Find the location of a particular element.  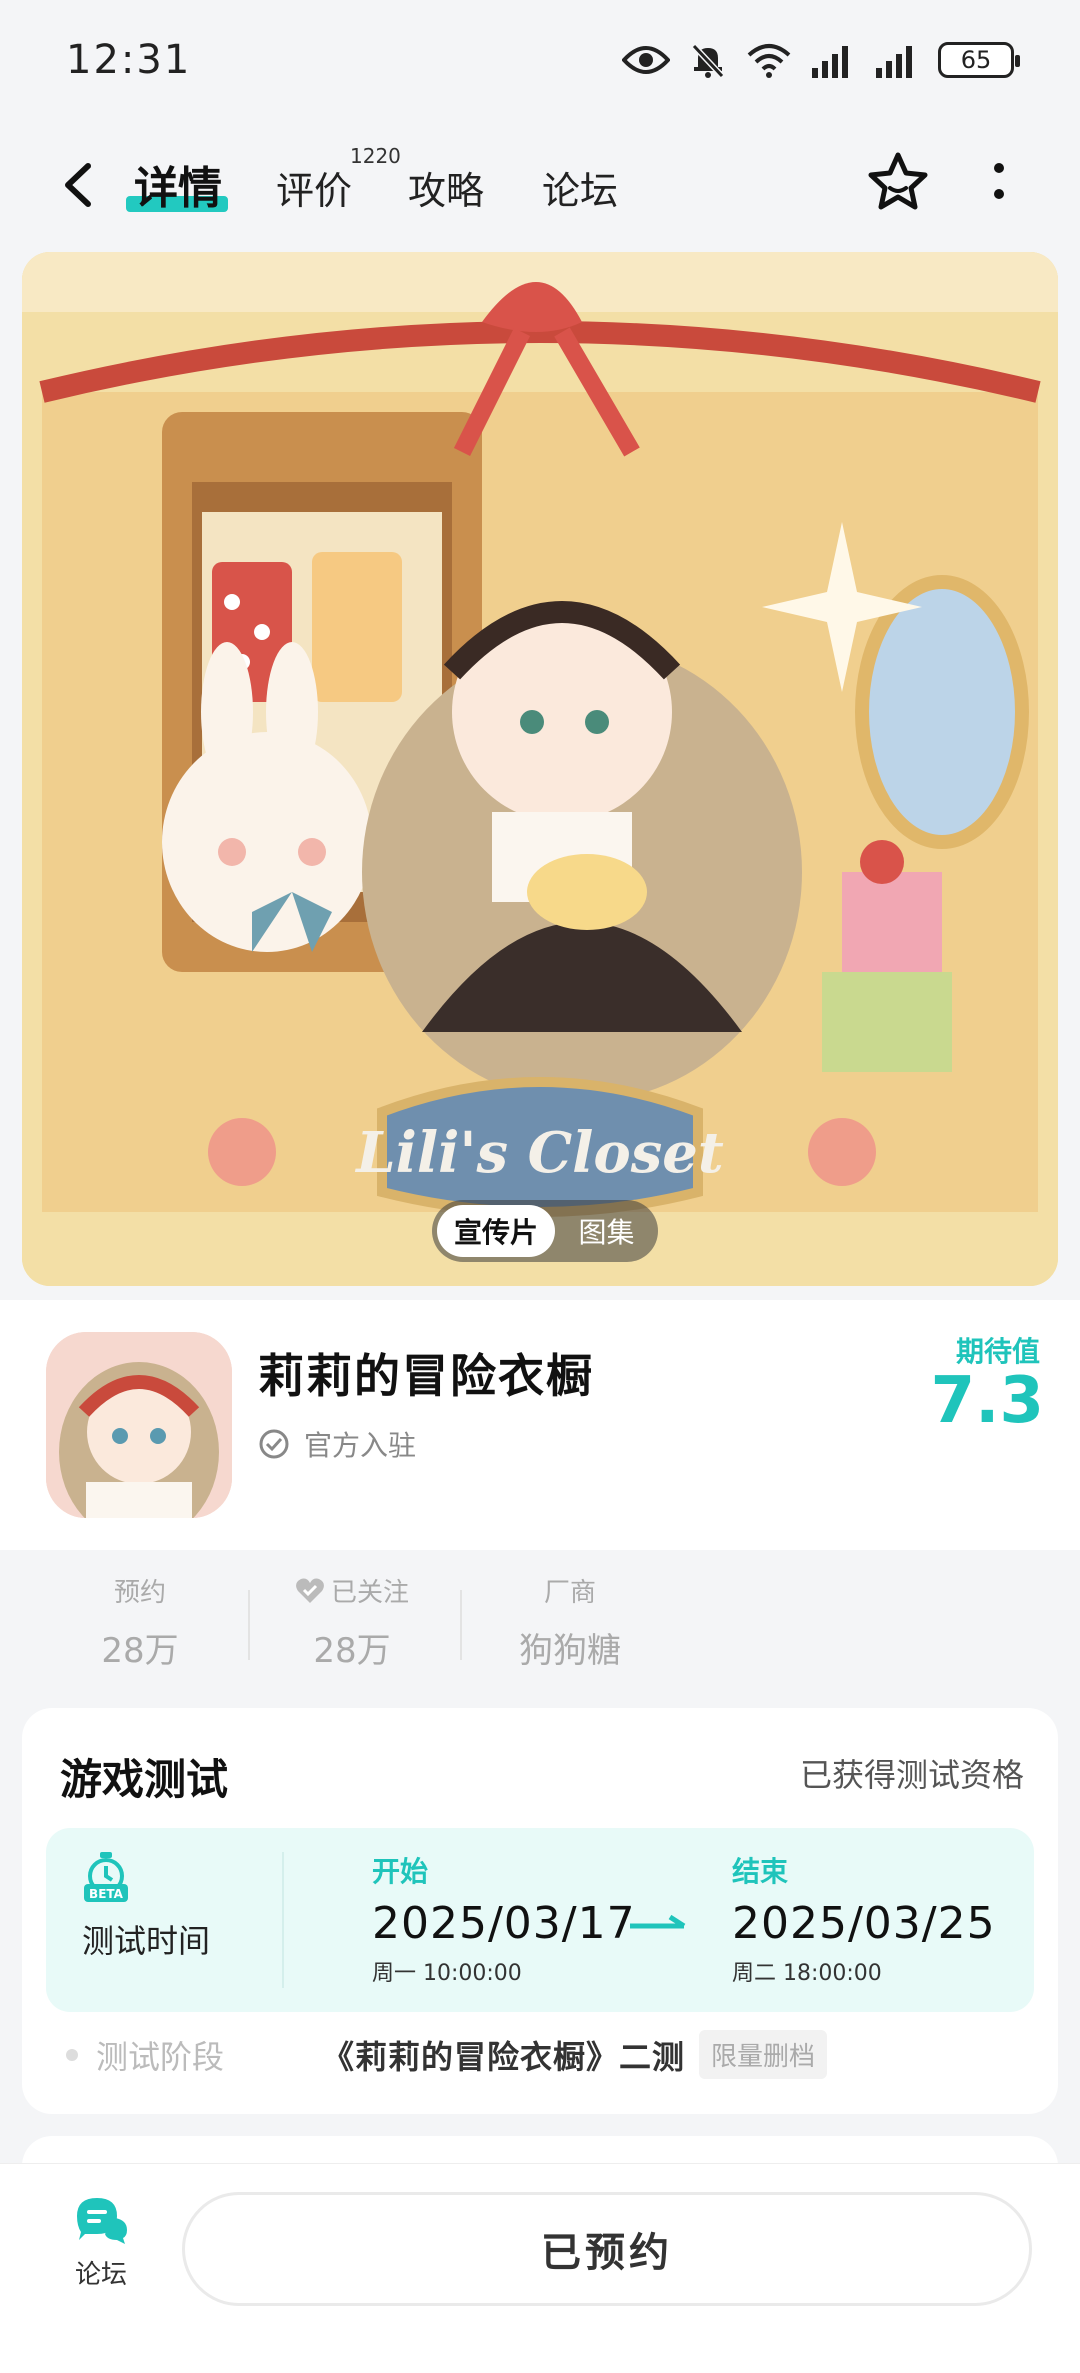

back-arrow-icon is located at coordinates (79, 185).